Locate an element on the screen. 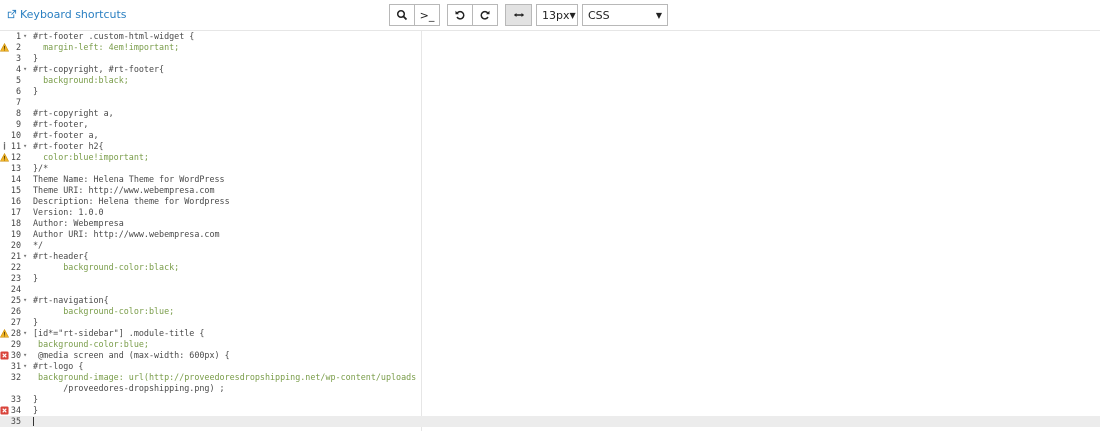 The image size is (1100, 431). line-number: 31 is located at coordinates (15, 366).